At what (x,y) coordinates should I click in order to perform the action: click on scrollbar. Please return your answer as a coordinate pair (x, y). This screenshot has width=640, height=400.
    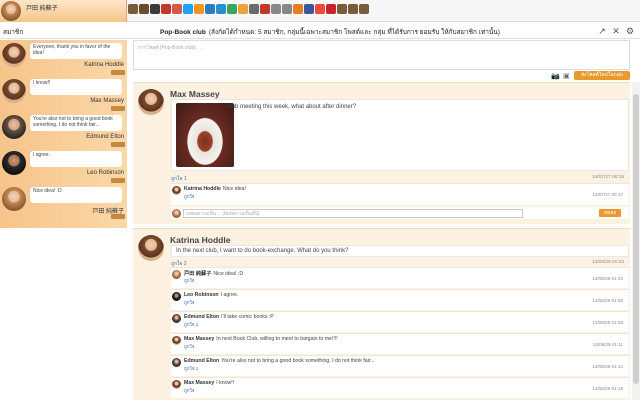
    Looking at the image, I should click on (636, 241).